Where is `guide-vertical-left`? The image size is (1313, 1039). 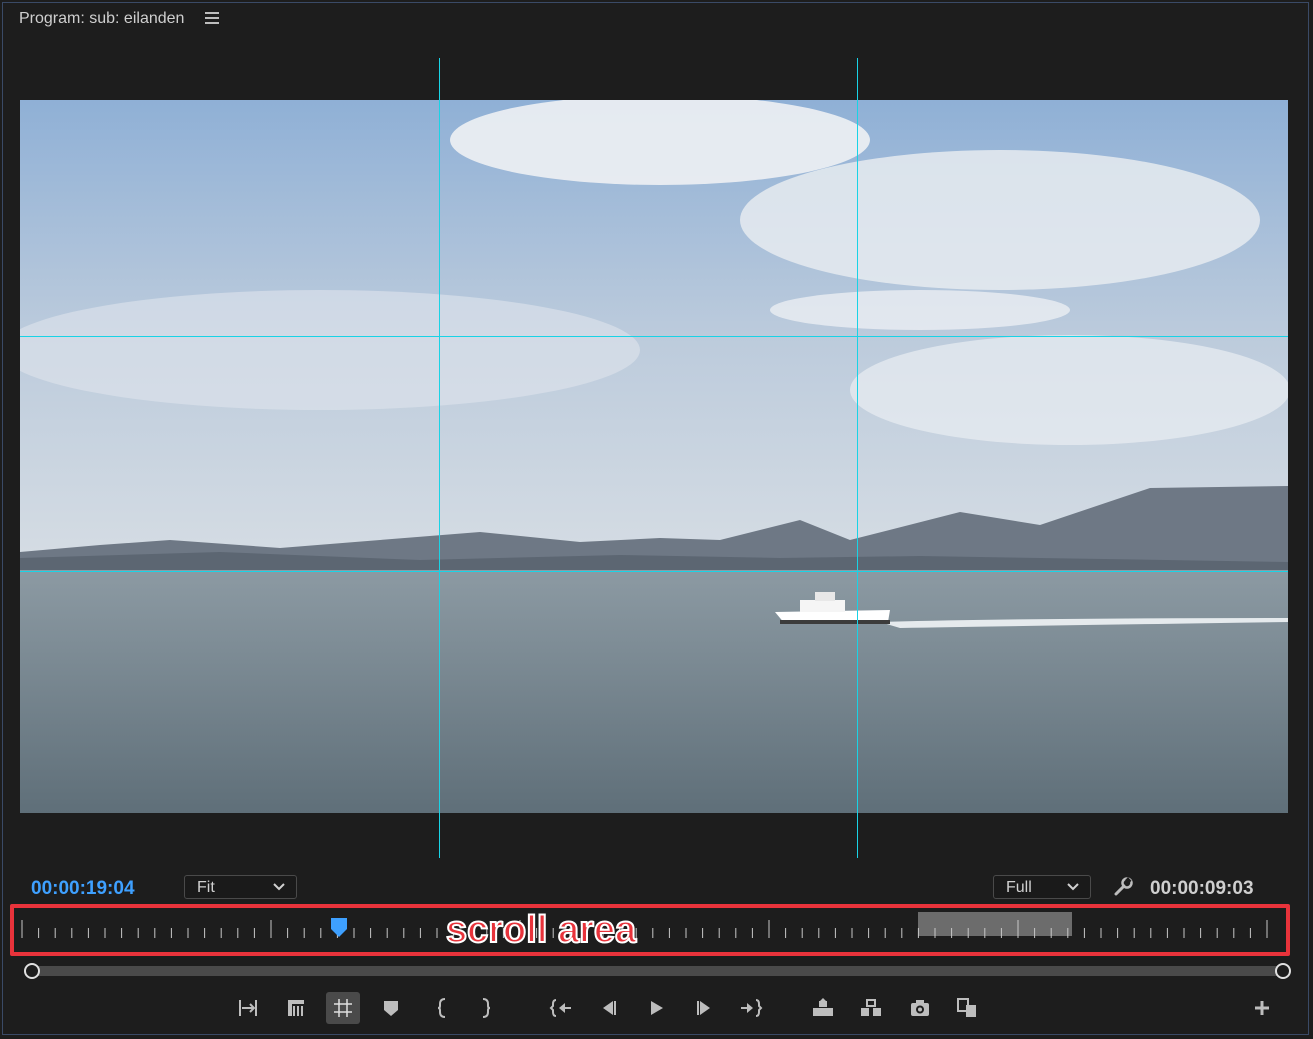 guide-vertical-left is located at coordinates (439, 458).